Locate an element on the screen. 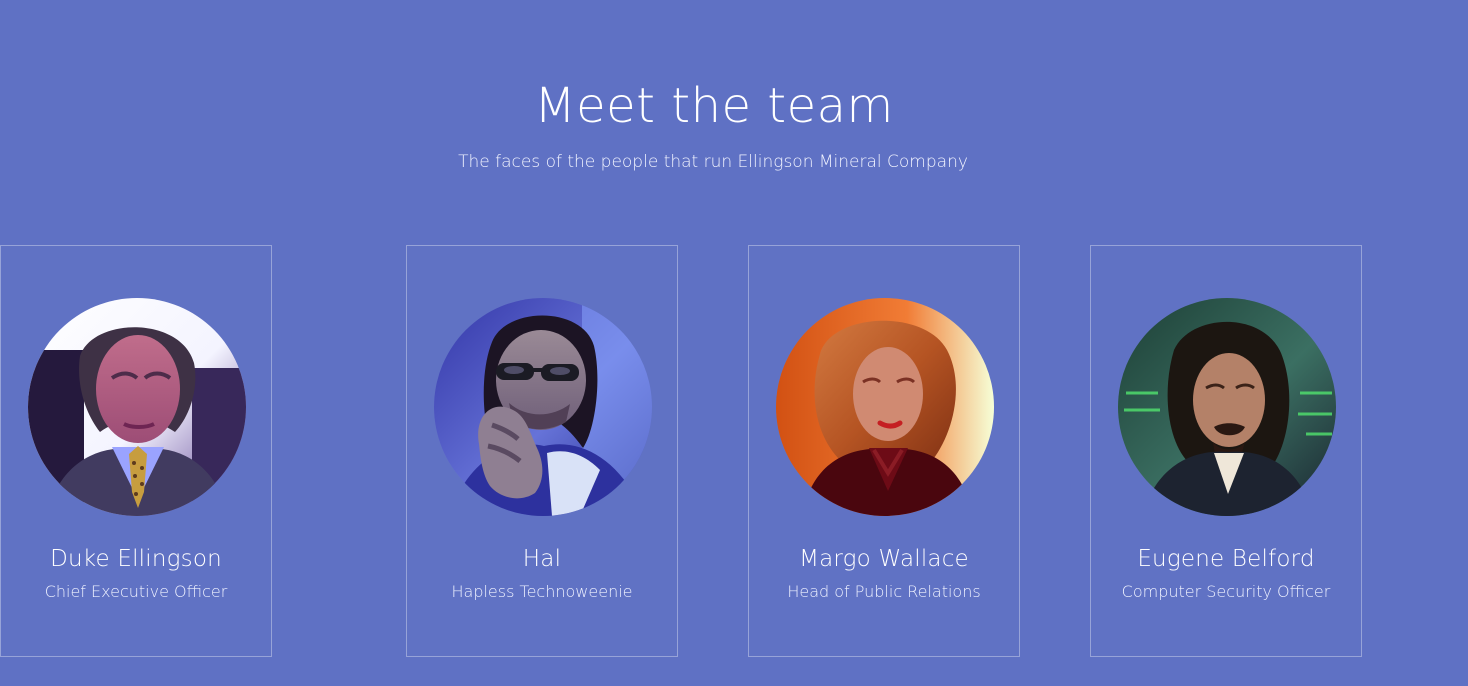  member-role: Hapless Technoweenie is located at coordinates (542, 591).